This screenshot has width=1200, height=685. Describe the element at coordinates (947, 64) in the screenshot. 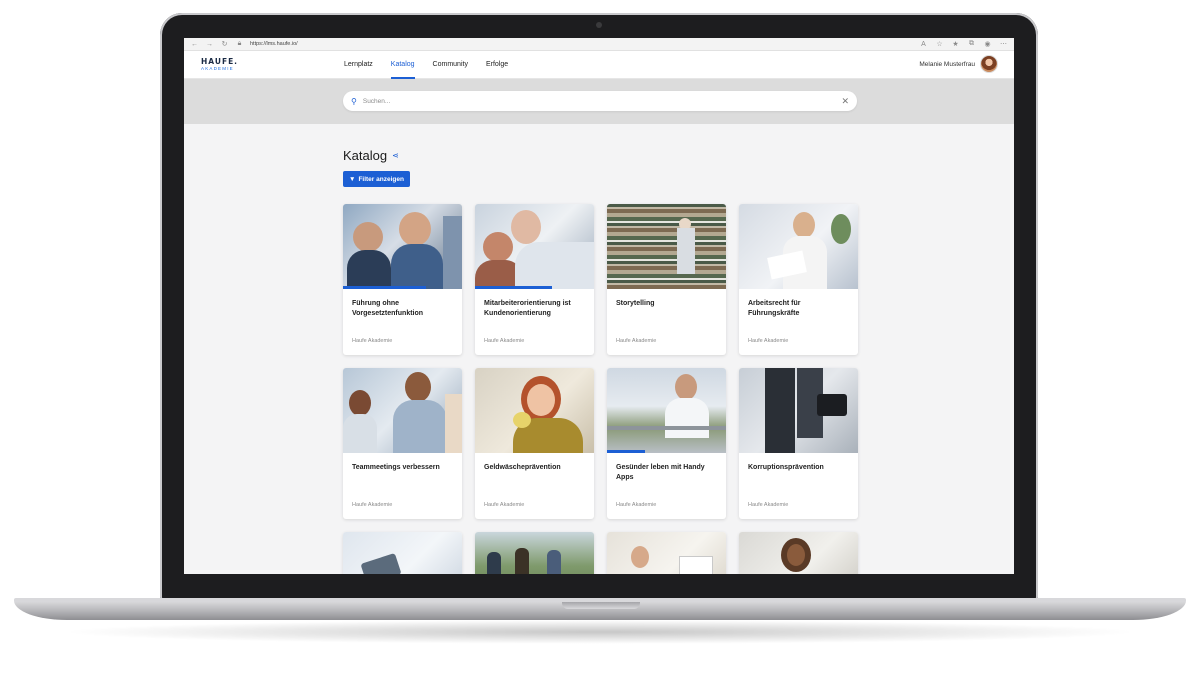

I see `user-name: Melanie Musterfrau` at that location.